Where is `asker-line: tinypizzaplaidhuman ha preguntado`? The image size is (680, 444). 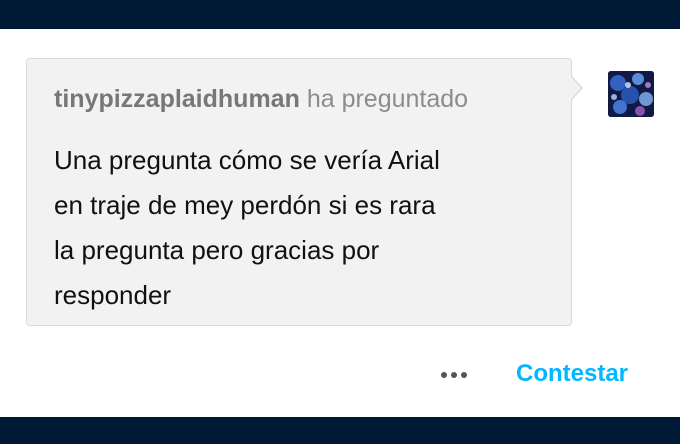 asker-line: tinypizzaplaidhuman ha preguntado is located at coordinates (261, 99).